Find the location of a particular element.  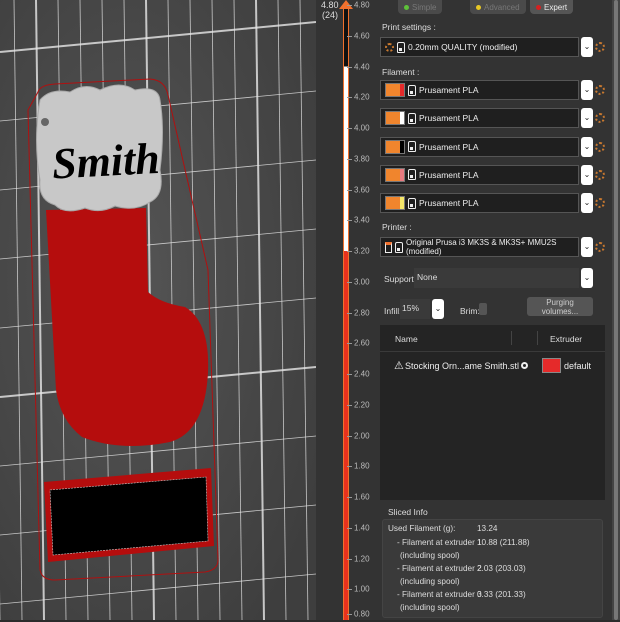

supports-combo: None is located at coordinates (496, 278).